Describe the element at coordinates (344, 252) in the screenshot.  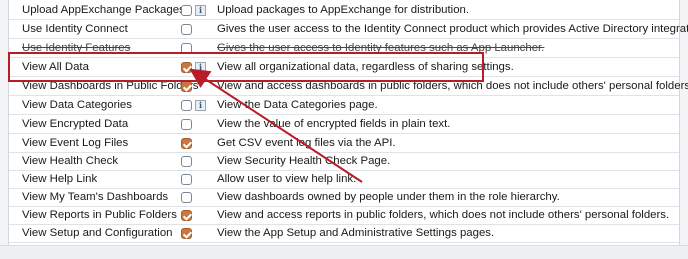
I see `table-footer-bar` at that location.